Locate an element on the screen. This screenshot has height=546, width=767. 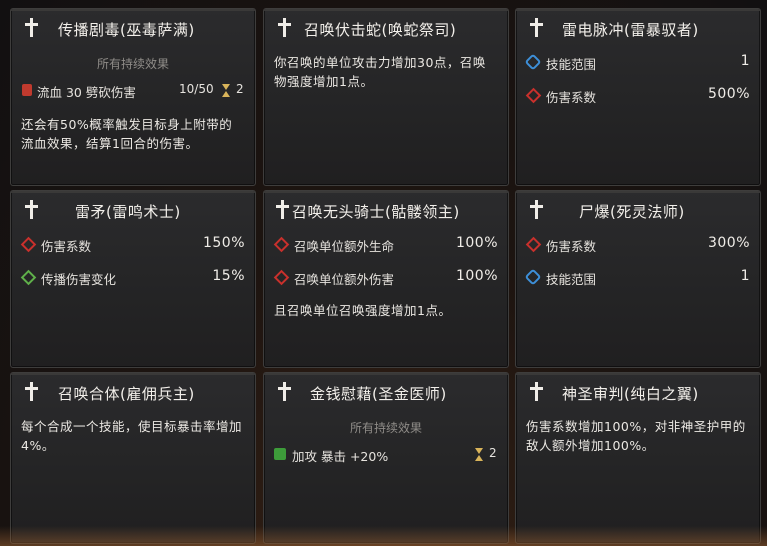
card-header: 传播剧毒(巫毒萨满) is located at coordinates (133, 29).